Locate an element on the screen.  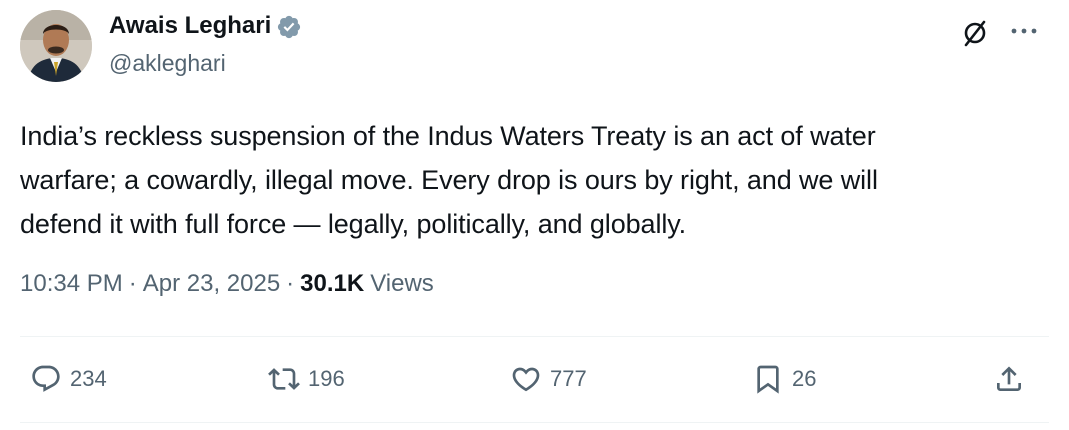
action-bar: 234 196 777 26 is located at coordinates (534, 379).